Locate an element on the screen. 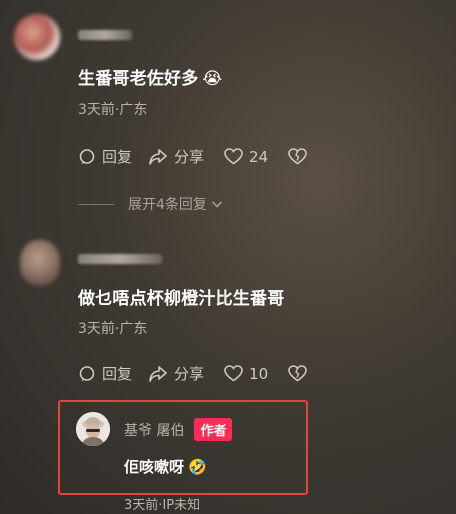 This screenshot has height=514, width=456. expand-replies-button: 展开4条回复 is located at coordinates (175, 204).